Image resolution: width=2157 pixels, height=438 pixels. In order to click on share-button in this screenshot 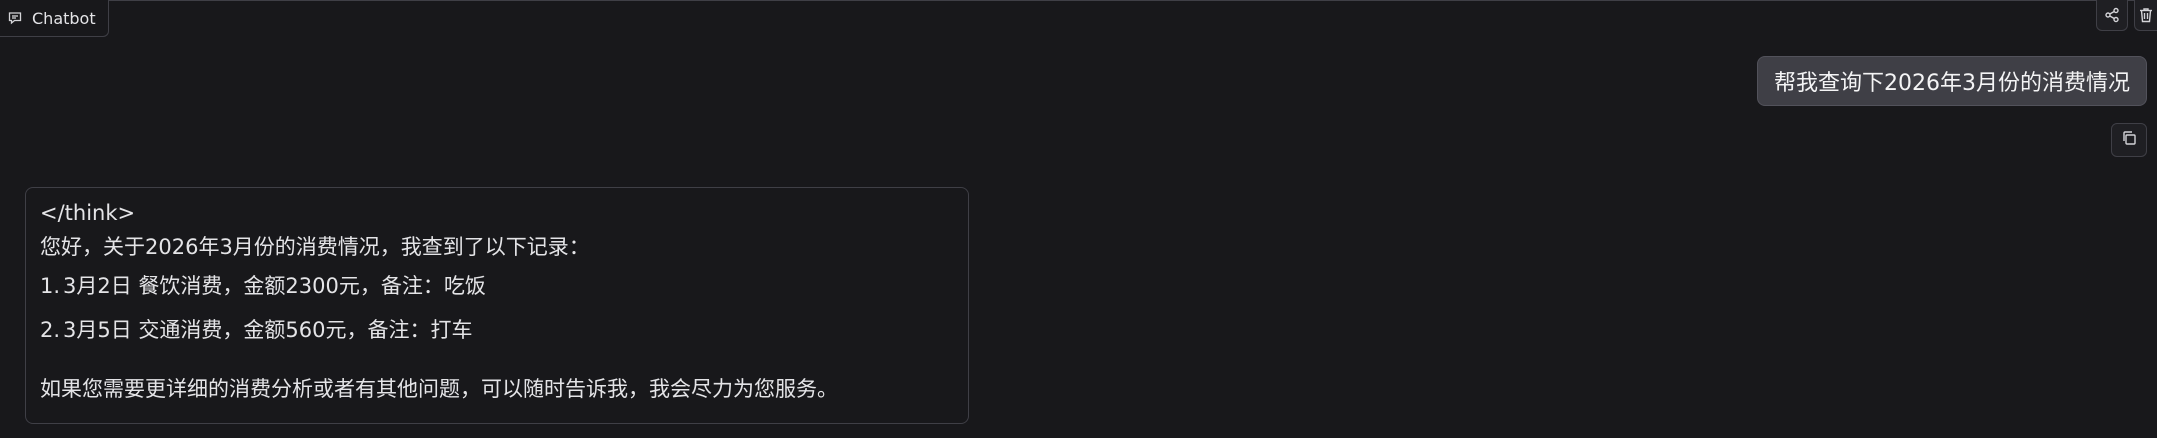, I will do `click(2112, 15)`.